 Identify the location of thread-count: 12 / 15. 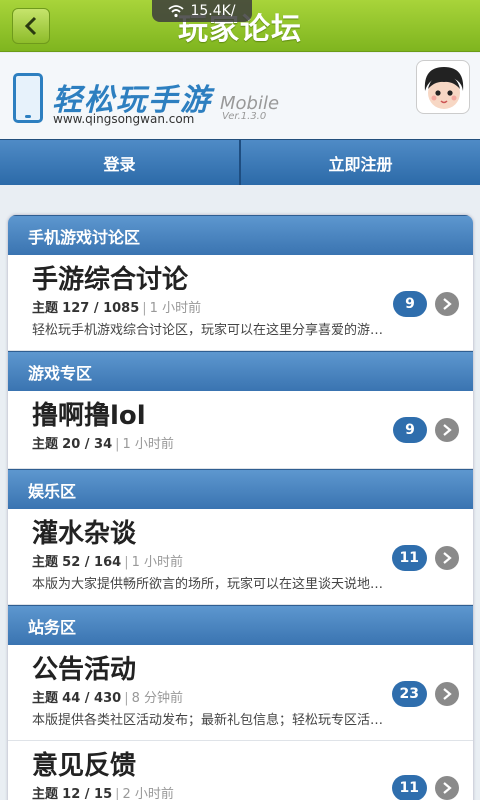
(87, 793).